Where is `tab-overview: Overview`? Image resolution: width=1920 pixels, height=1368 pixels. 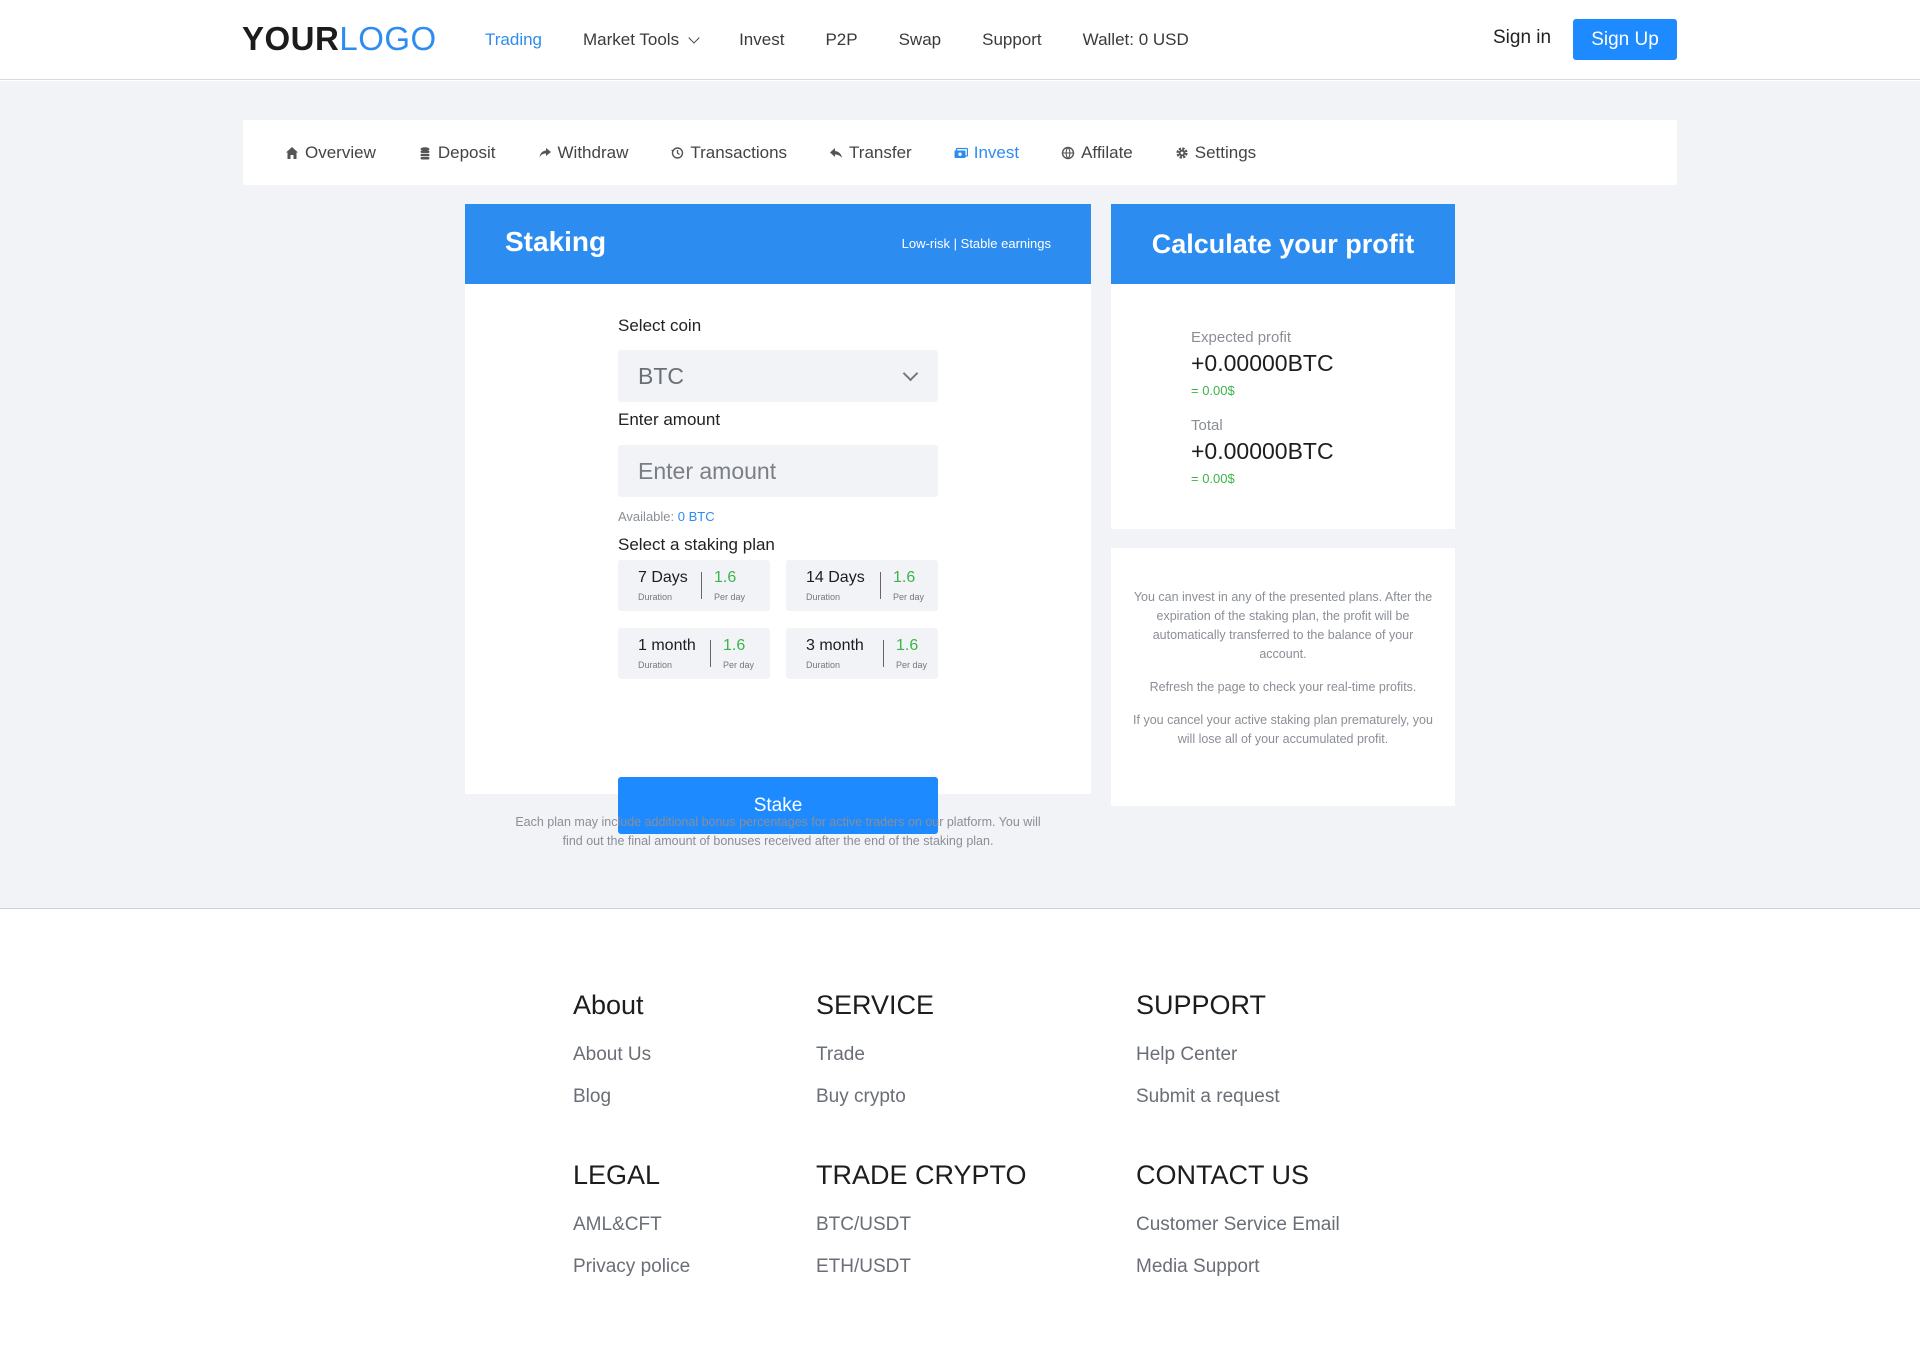
tab-overview: Overview is located at coordinates (330, 153).